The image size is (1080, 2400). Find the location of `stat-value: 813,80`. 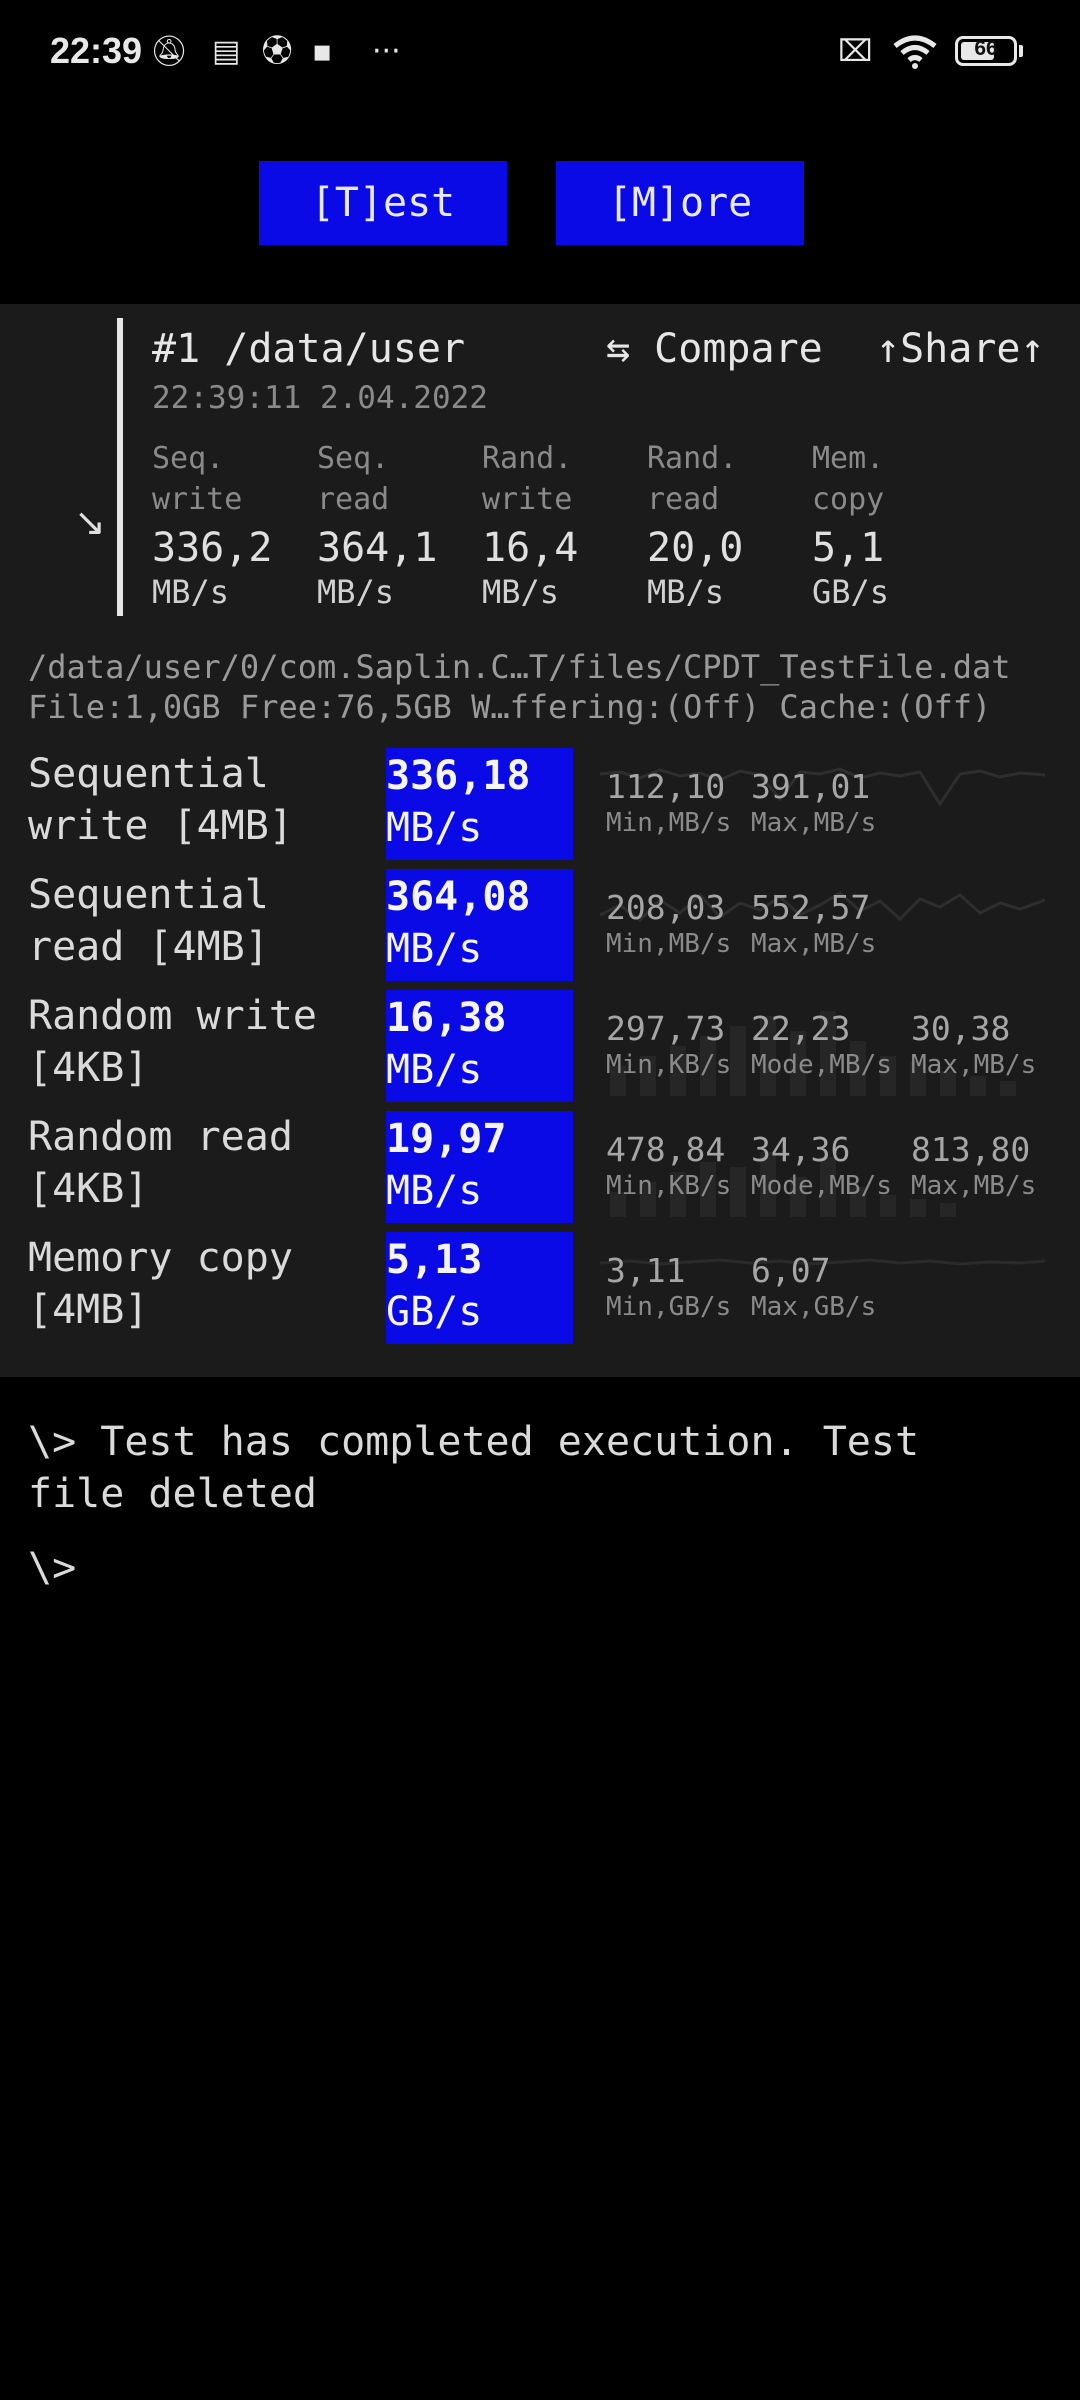

stat-value: 813,80 is located at coordinates (971, 1149).